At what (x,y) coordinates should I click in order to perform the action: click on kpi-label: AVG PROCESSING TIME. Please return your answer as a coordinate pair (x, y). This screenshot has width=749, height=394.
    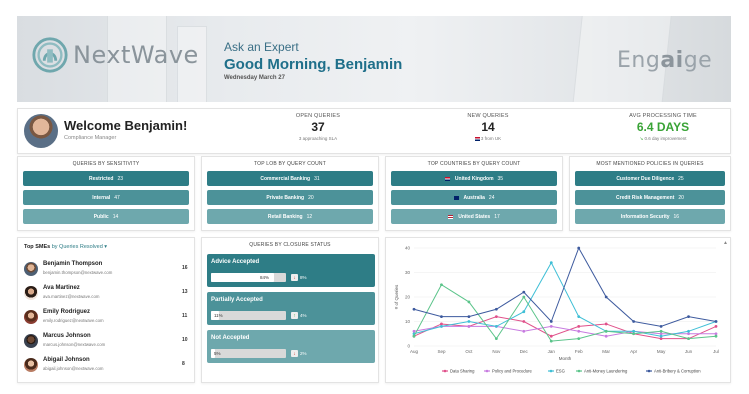
    Looking at the image, I should click on (663, 116).